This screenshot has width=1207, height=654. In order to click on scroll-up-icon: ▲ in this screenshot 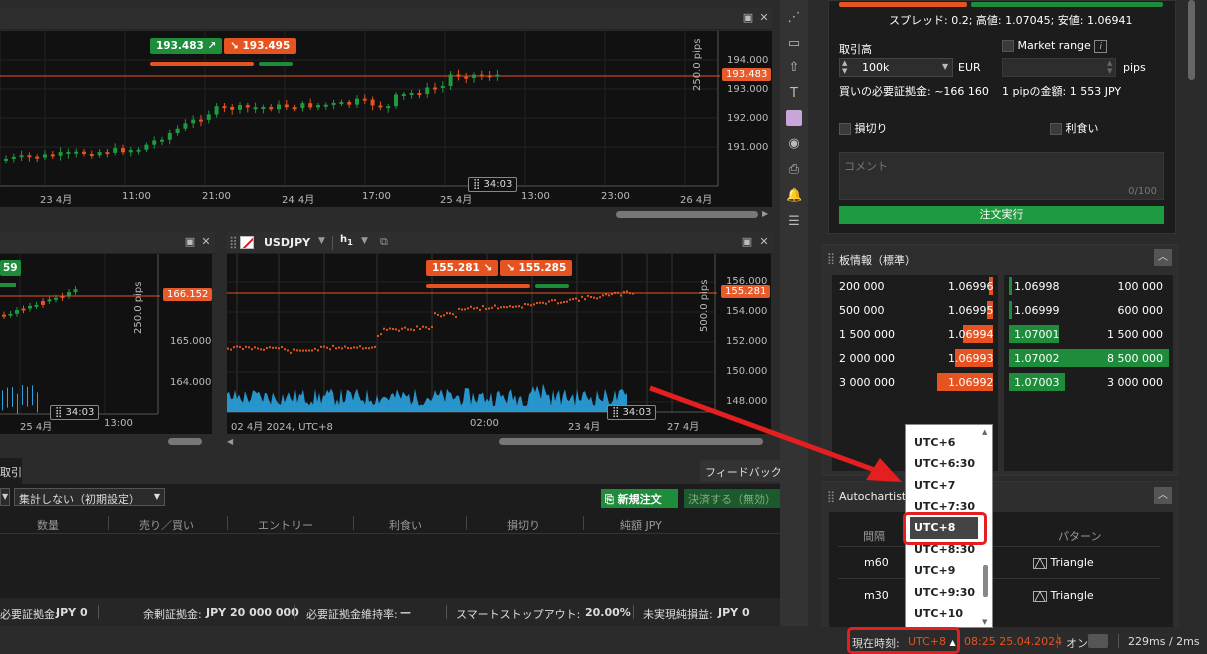, I will do `click(984, 432)`.